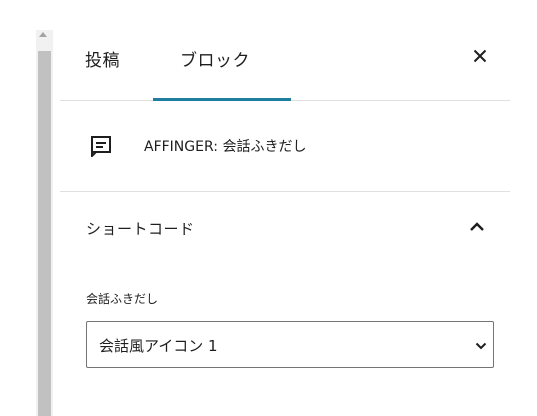 This screenshot has height=416, width=537. What do you see at coordinates (290, 344) in the screenshot?
I see `balloon-select: 会話風アイコン 1` at bounding box center [290, 344].